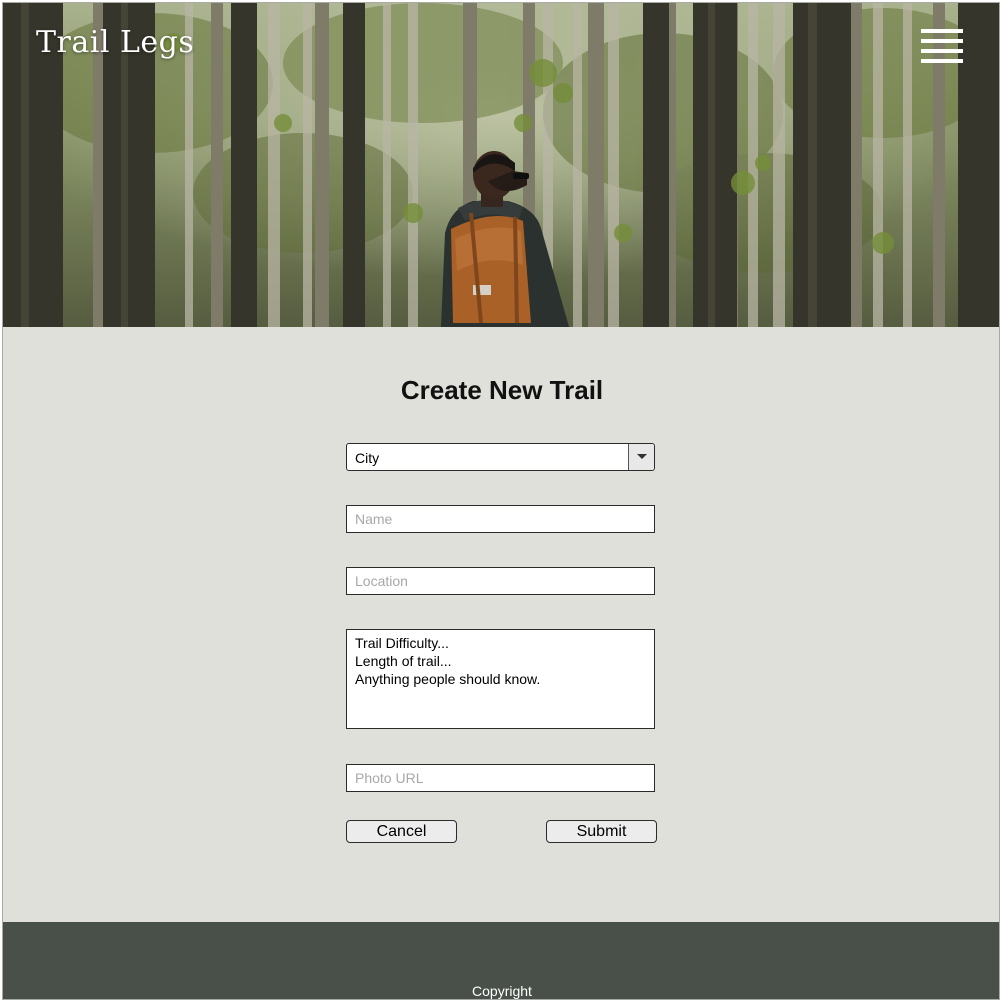 This screenshot has width=1004, height=1004. What do you see at coordinates (601, 831) in the screenshot?
I see `submit-button: Submit` at bounding box center [601, 831].